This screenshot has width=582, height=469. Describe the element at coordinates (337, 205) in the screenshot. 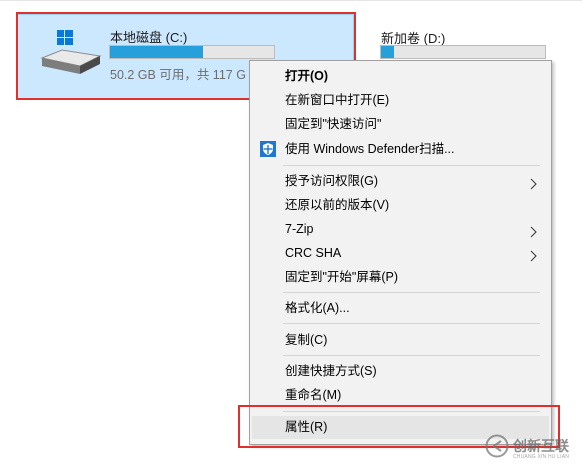

I see `menu-item-label: 还原以前的版本(V)` at that location.